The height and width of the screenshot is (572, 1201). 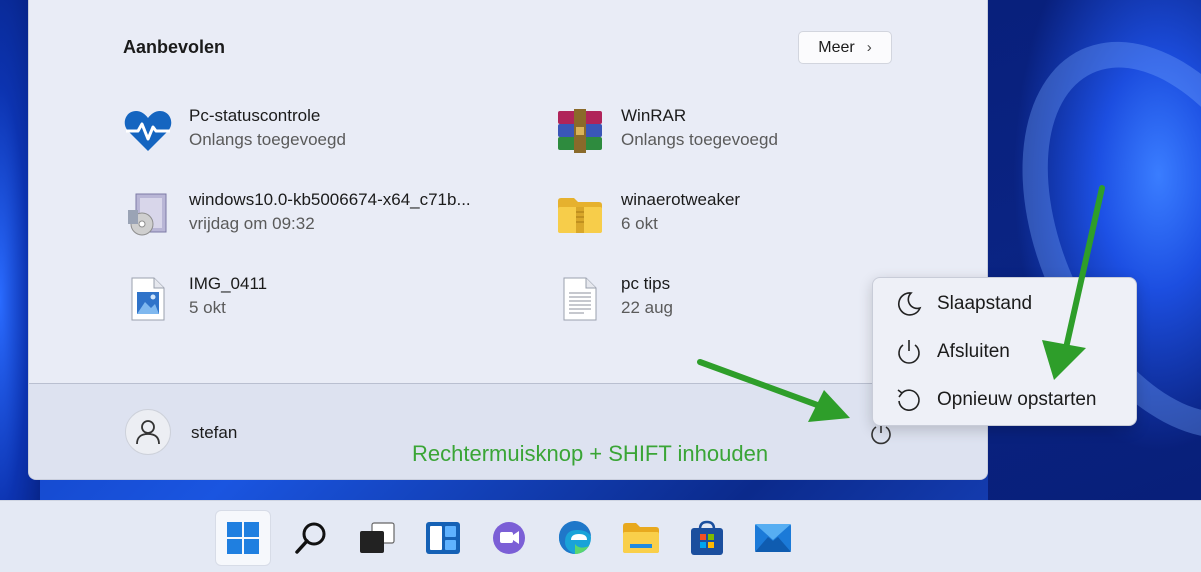 I want to click on menu-item-restart: Opnieuw opstarten, so click(x=1005, y=400).